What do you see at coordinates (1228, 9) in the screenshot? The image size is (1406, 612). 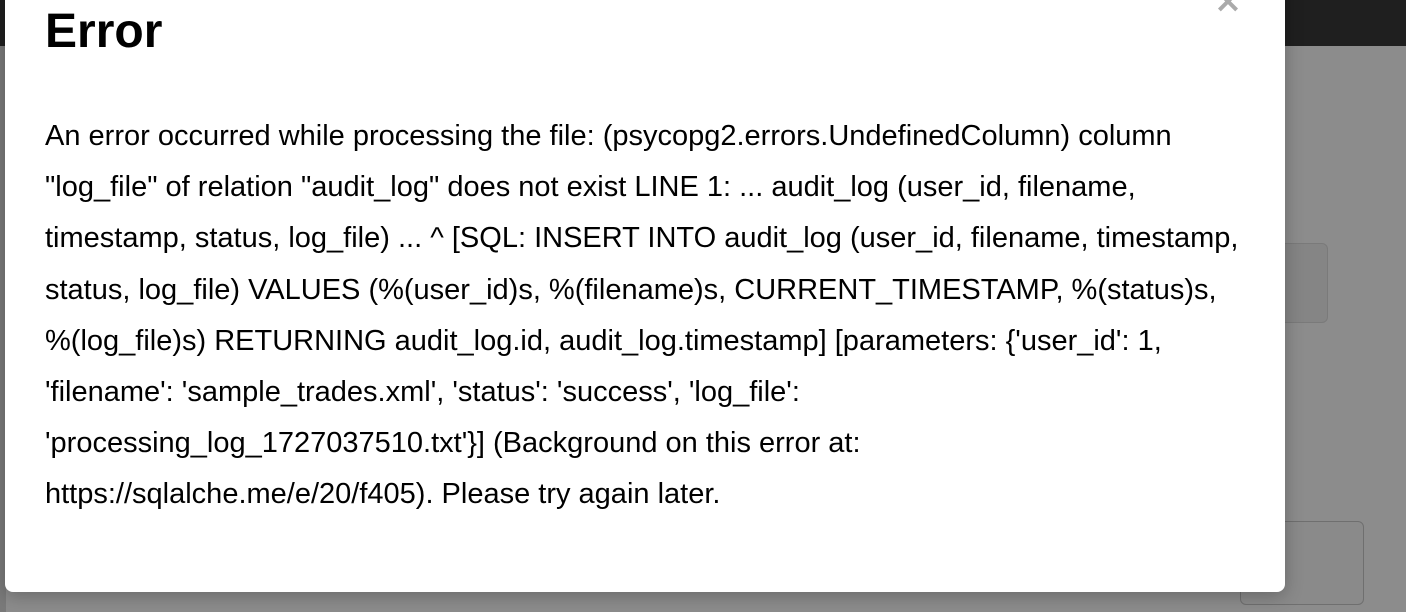 I see `close-icon: ×` at bounding box center [1228, 9].